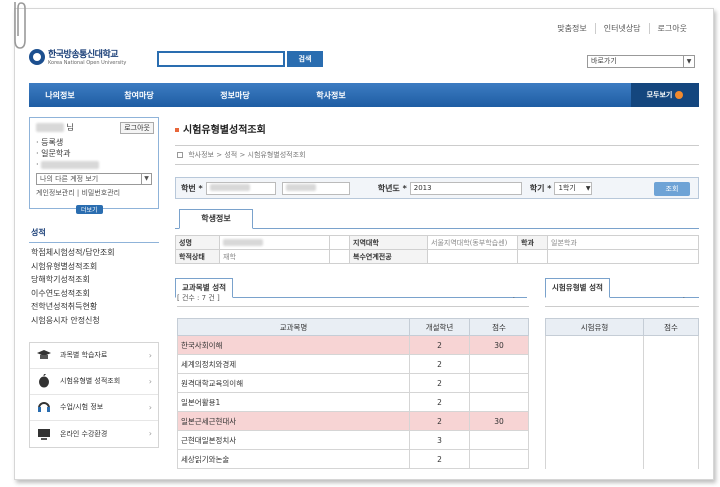 The image size is (720, 487). I want to click on view-all-button: 모두보기, so click(665, 95).